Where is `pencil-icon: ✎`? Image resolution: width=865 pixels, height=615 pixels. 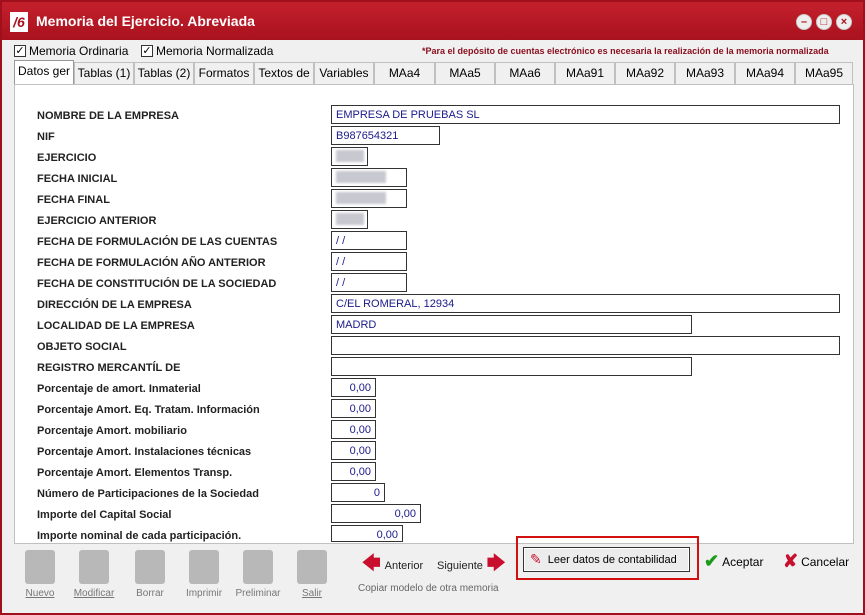
pencil-icon: ✎ is located at coordinates (536, 559).